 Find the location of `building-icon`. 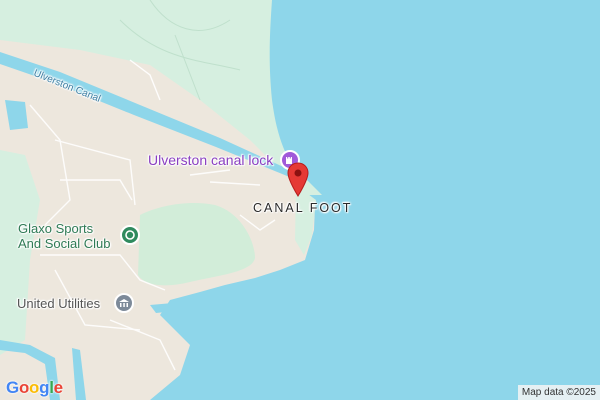

building-icon is located at coordinates (124, 303).